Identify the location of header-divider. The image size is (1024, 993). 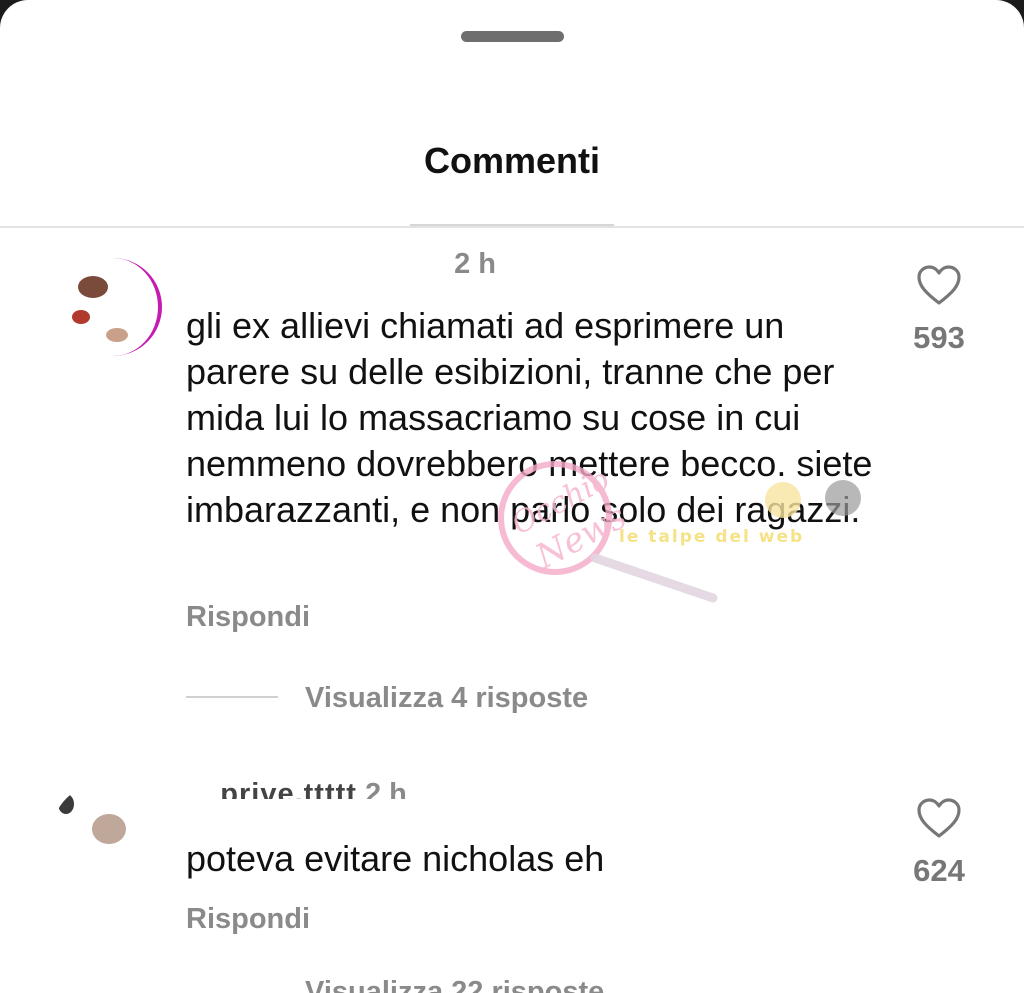
(512, 227).